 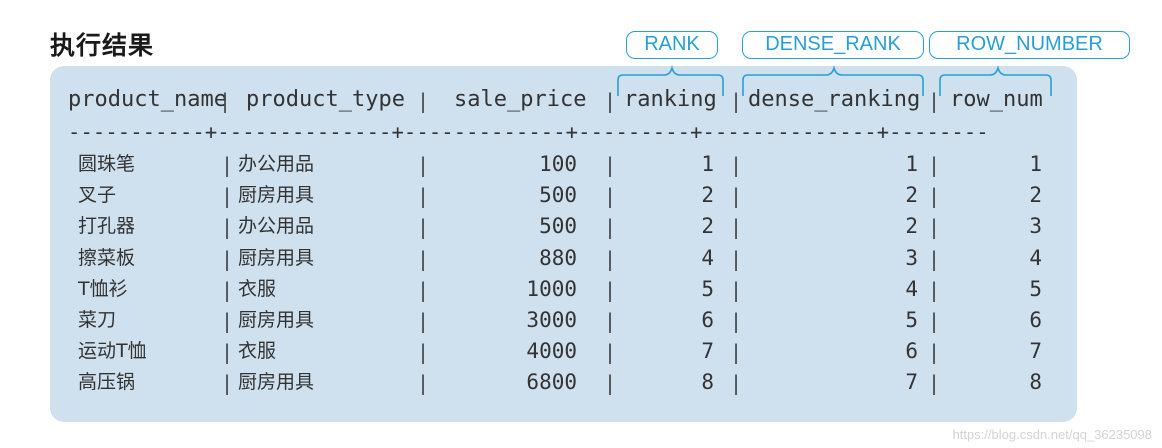 What do you see at coordinates (1035, 226) in the screenshot?
I see `cell-row-num: 3` at bounding box center [1035, 226].